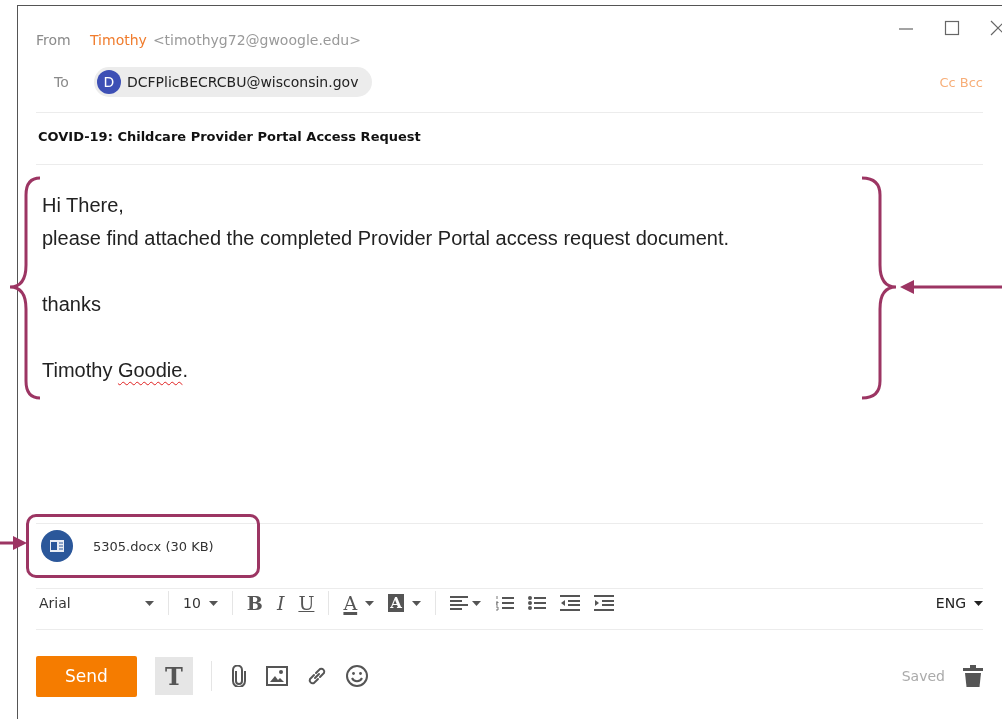  Describe the element at coordinates (923, 676) in the screenshot. I see `save-status: Saved` at that location.